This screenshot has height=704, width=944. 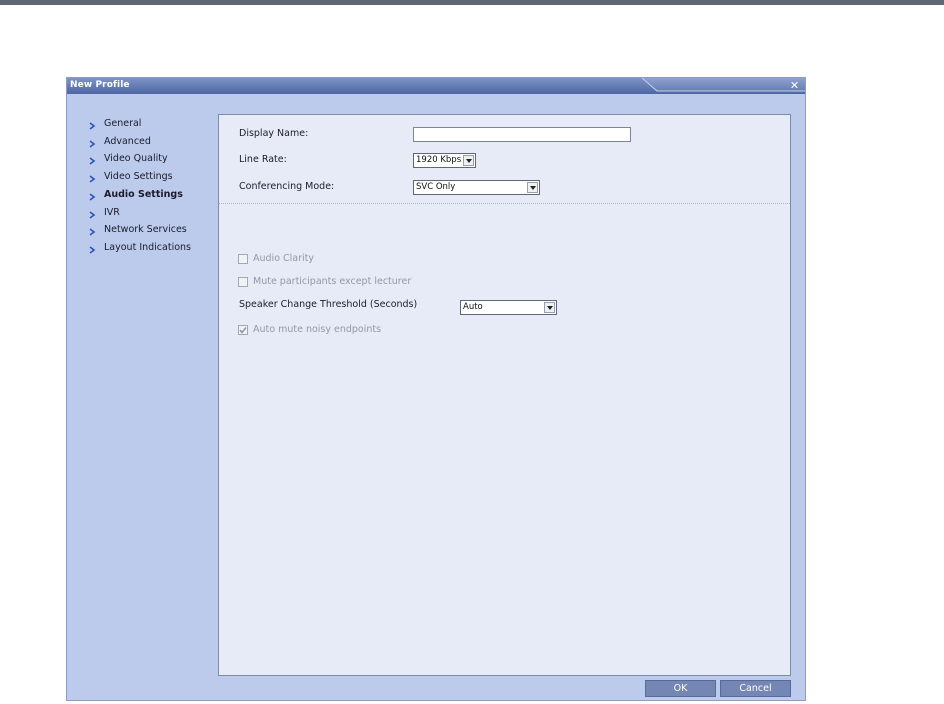 I want to click on speaker-change-threshold-value: Auto, so click(x=473, y=307).